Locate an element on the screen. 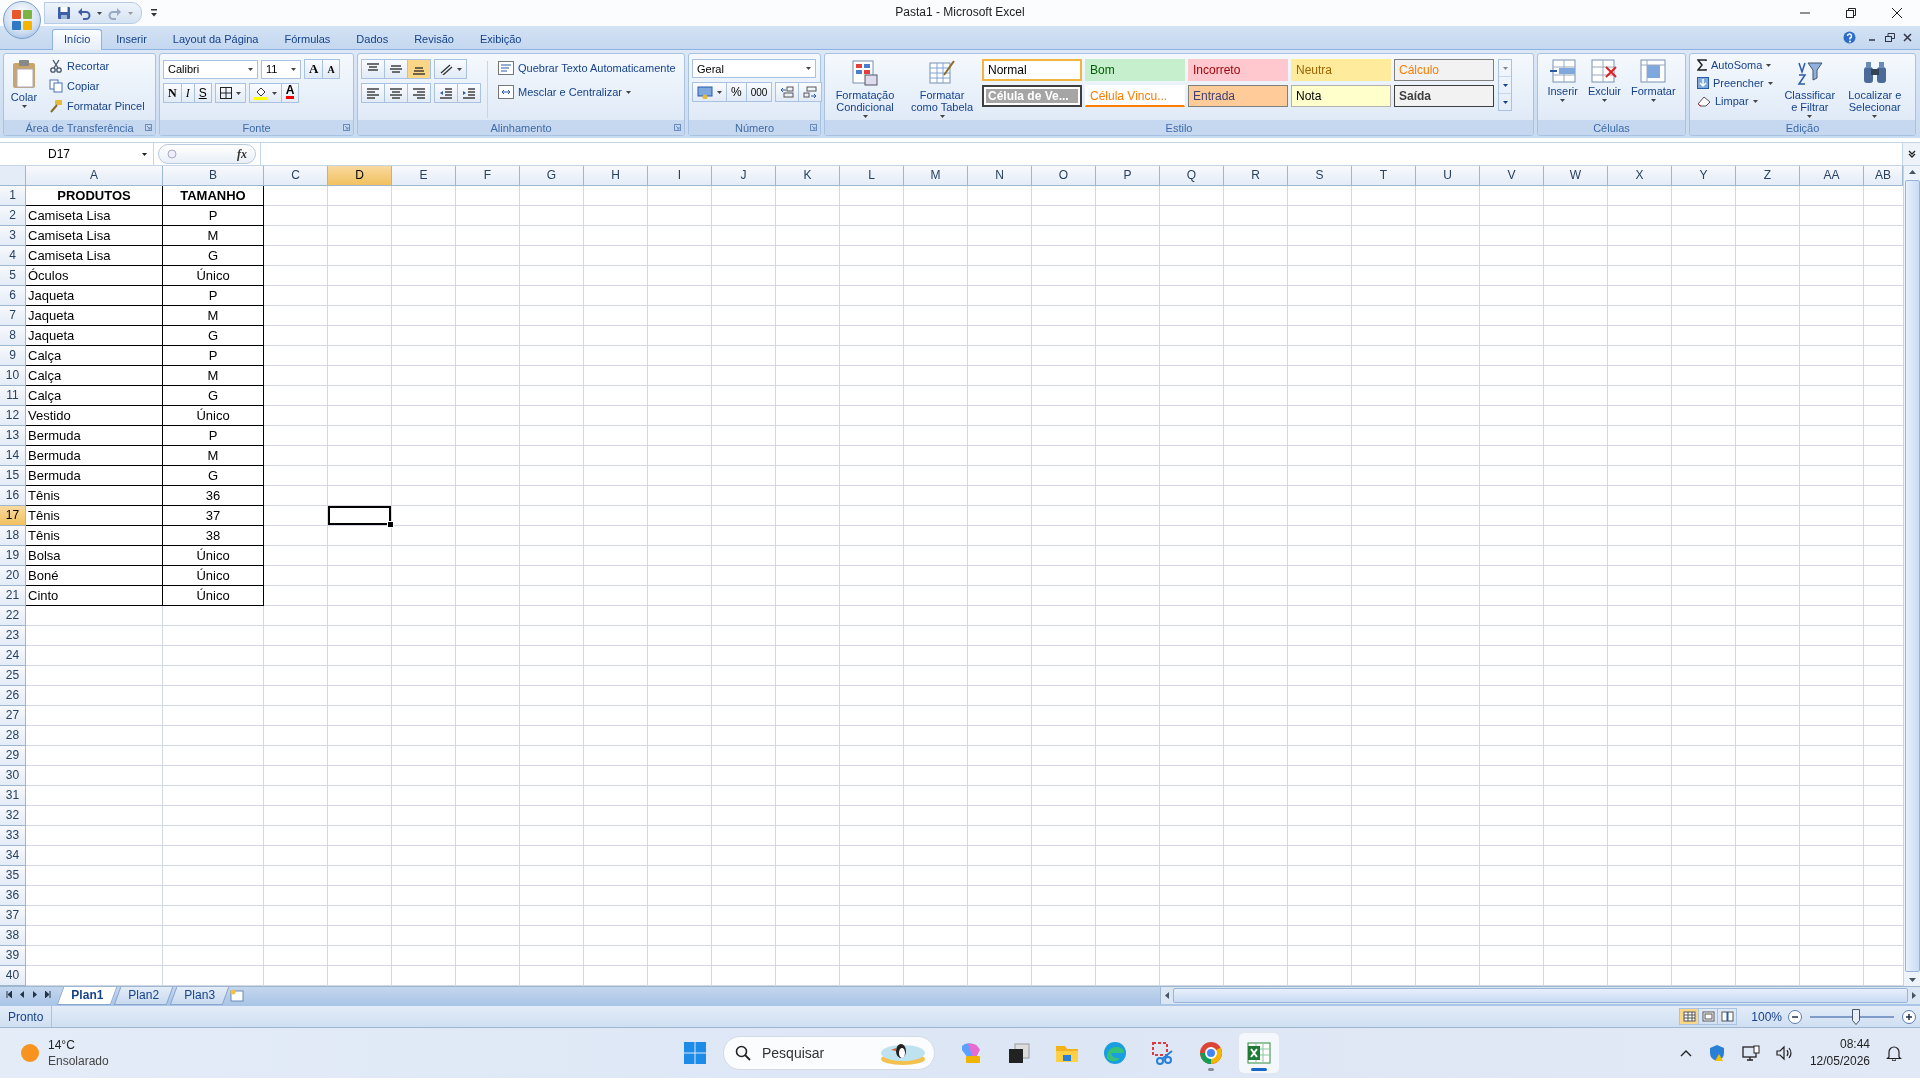  column-header: I is located at coordinates (680, 176).